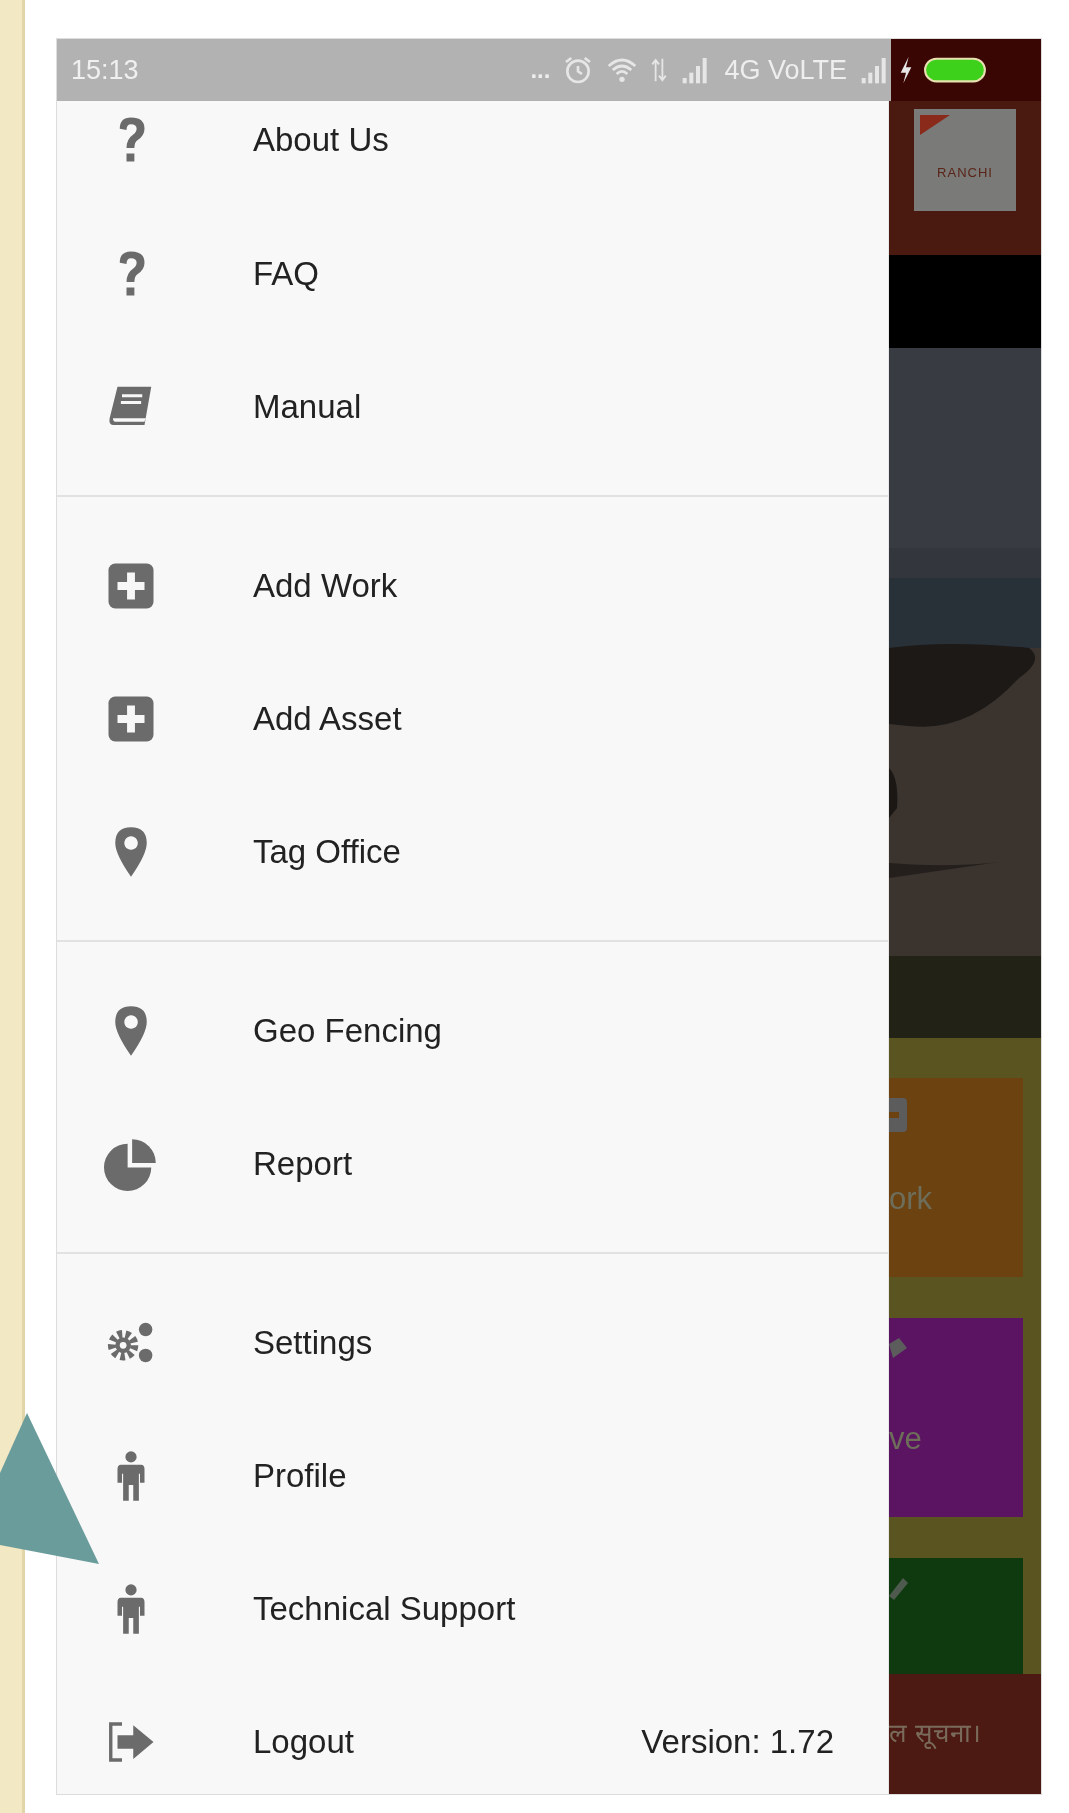 The image size is (1069, 1813). What do you see at coordinates (105, 70) in the screenshot?
I see `clock-text: 15:13` at bounding box center [105, 70].